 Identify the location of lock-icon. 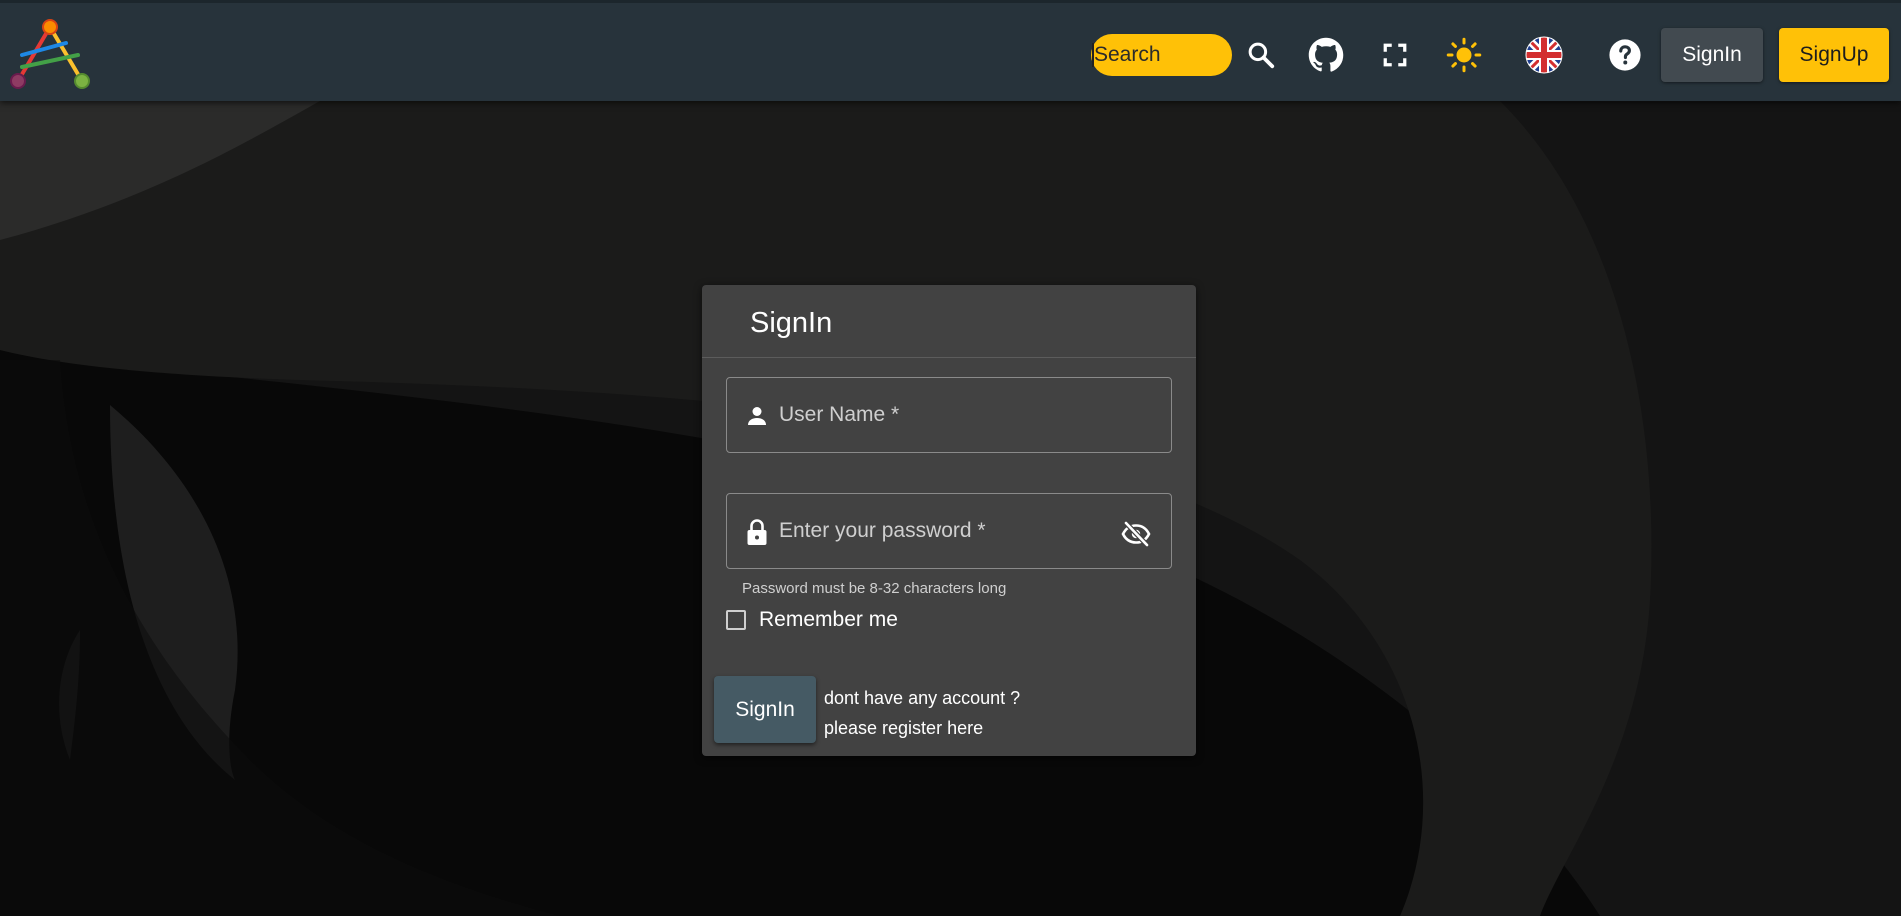
(757, 532).